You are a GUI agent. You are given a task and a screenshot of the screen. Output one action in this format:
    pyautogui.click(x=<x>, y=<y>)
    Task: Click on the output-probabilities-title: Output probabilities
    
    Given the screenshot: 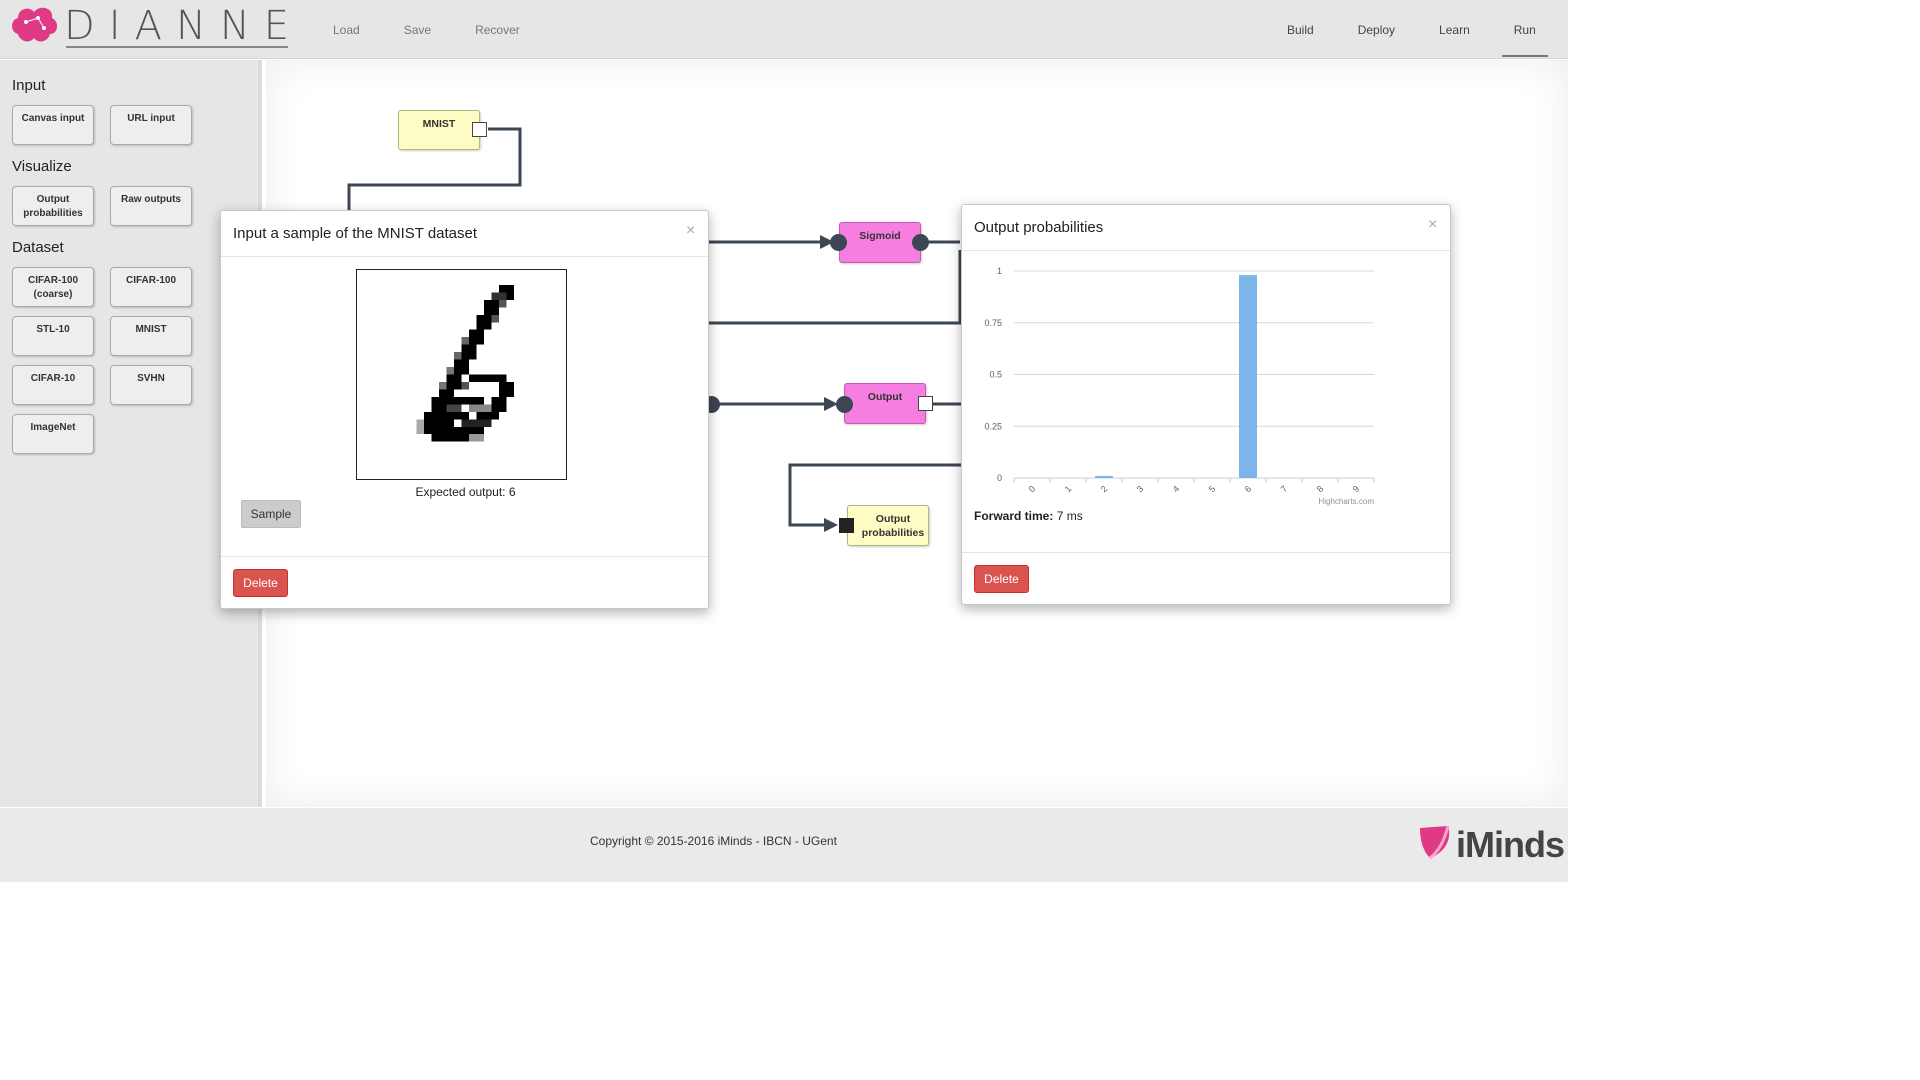 What is the action you would take?
    pyautogui.click(x=1039, y=227)
    